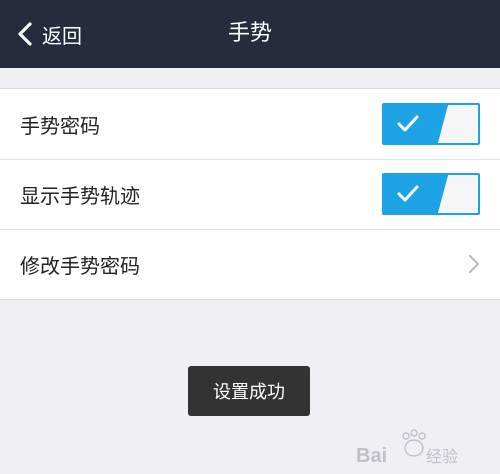 The image size is (500, 474). What do you see at coordinates (62, 35) in the screenshot?
I see `back-label: 返回` at bounding box center [62, 35].